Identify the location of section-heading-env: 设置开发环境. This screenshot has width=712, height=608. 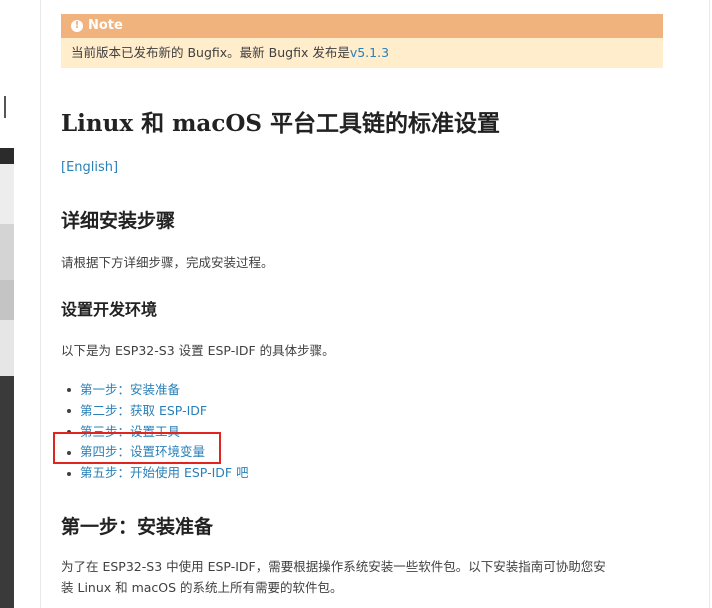
(109, 309).